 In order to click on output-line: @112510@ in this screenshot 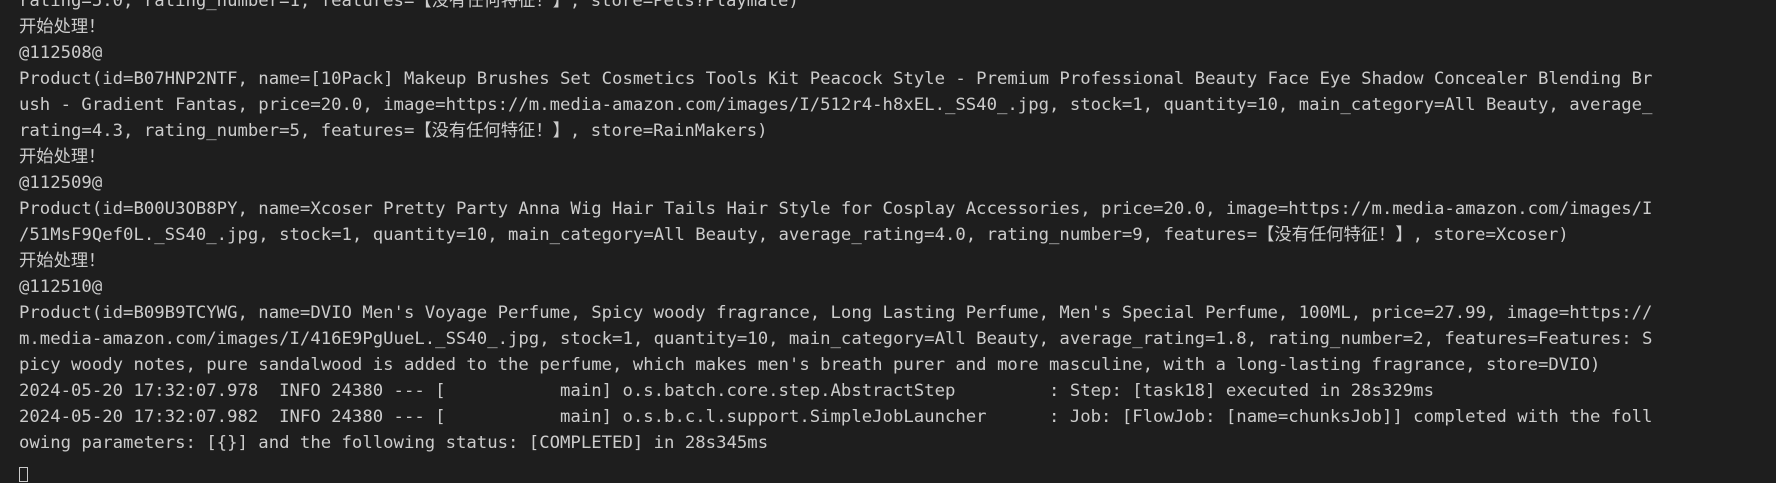, I will do `click(61, 287)`.